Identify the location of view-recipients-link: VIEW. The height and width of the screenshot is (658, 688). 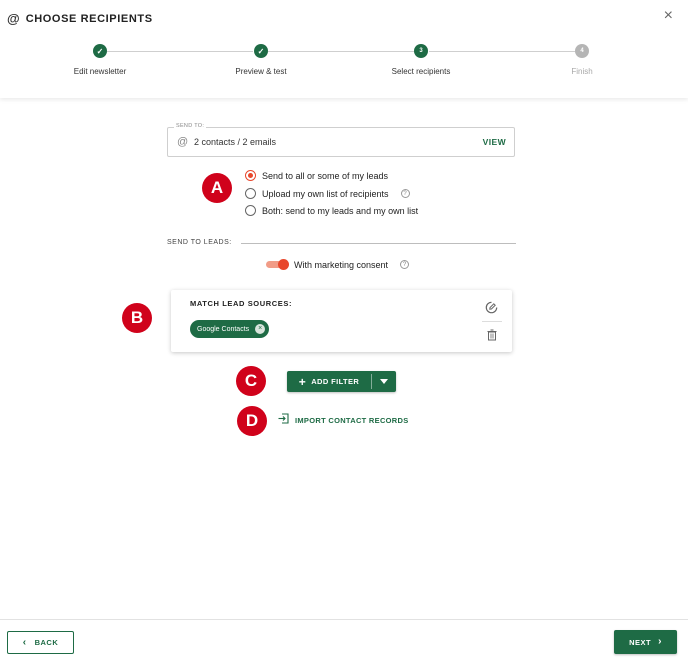
(494, 142).